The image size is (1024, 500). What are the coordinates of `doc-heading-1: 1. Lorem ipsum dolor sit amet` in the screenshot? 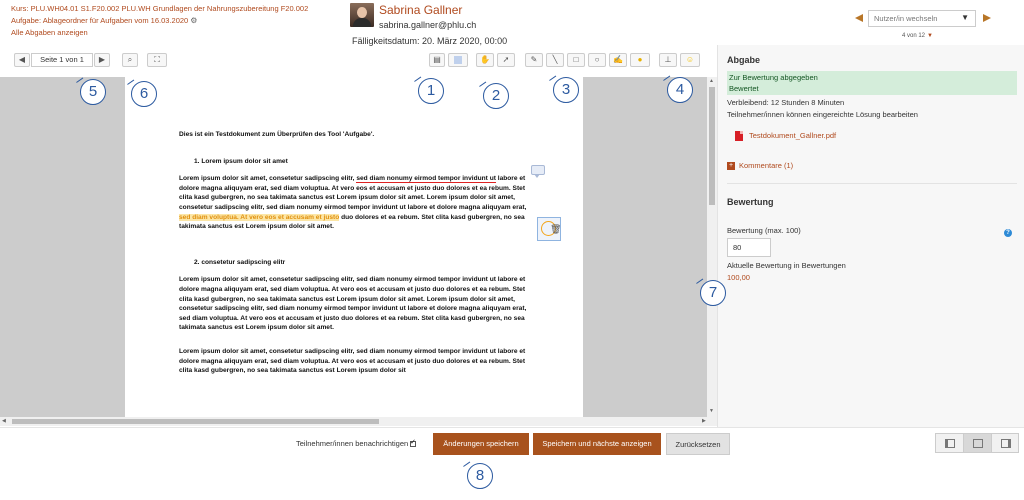 It's located at (241, 161).